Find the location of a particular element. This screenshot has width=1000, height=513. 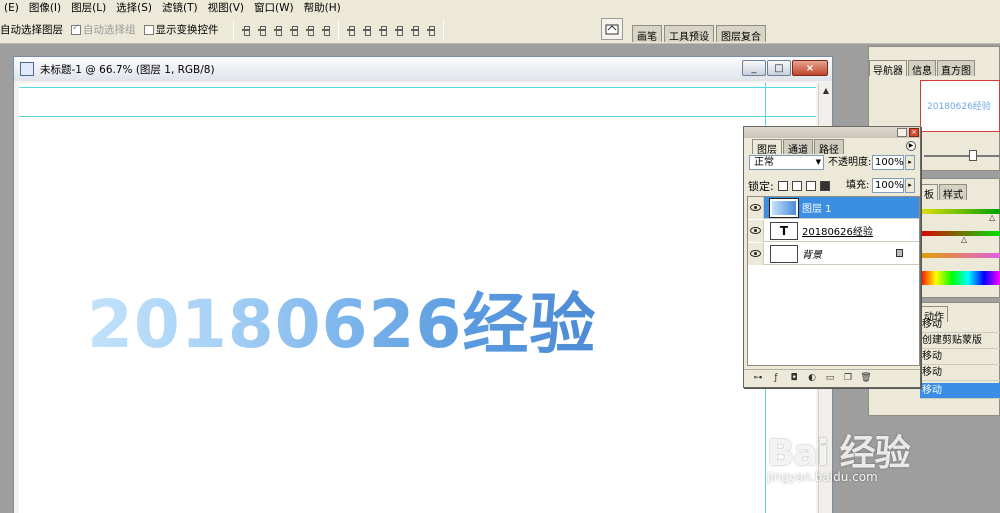

align-group is located at coordinates (286, 30).